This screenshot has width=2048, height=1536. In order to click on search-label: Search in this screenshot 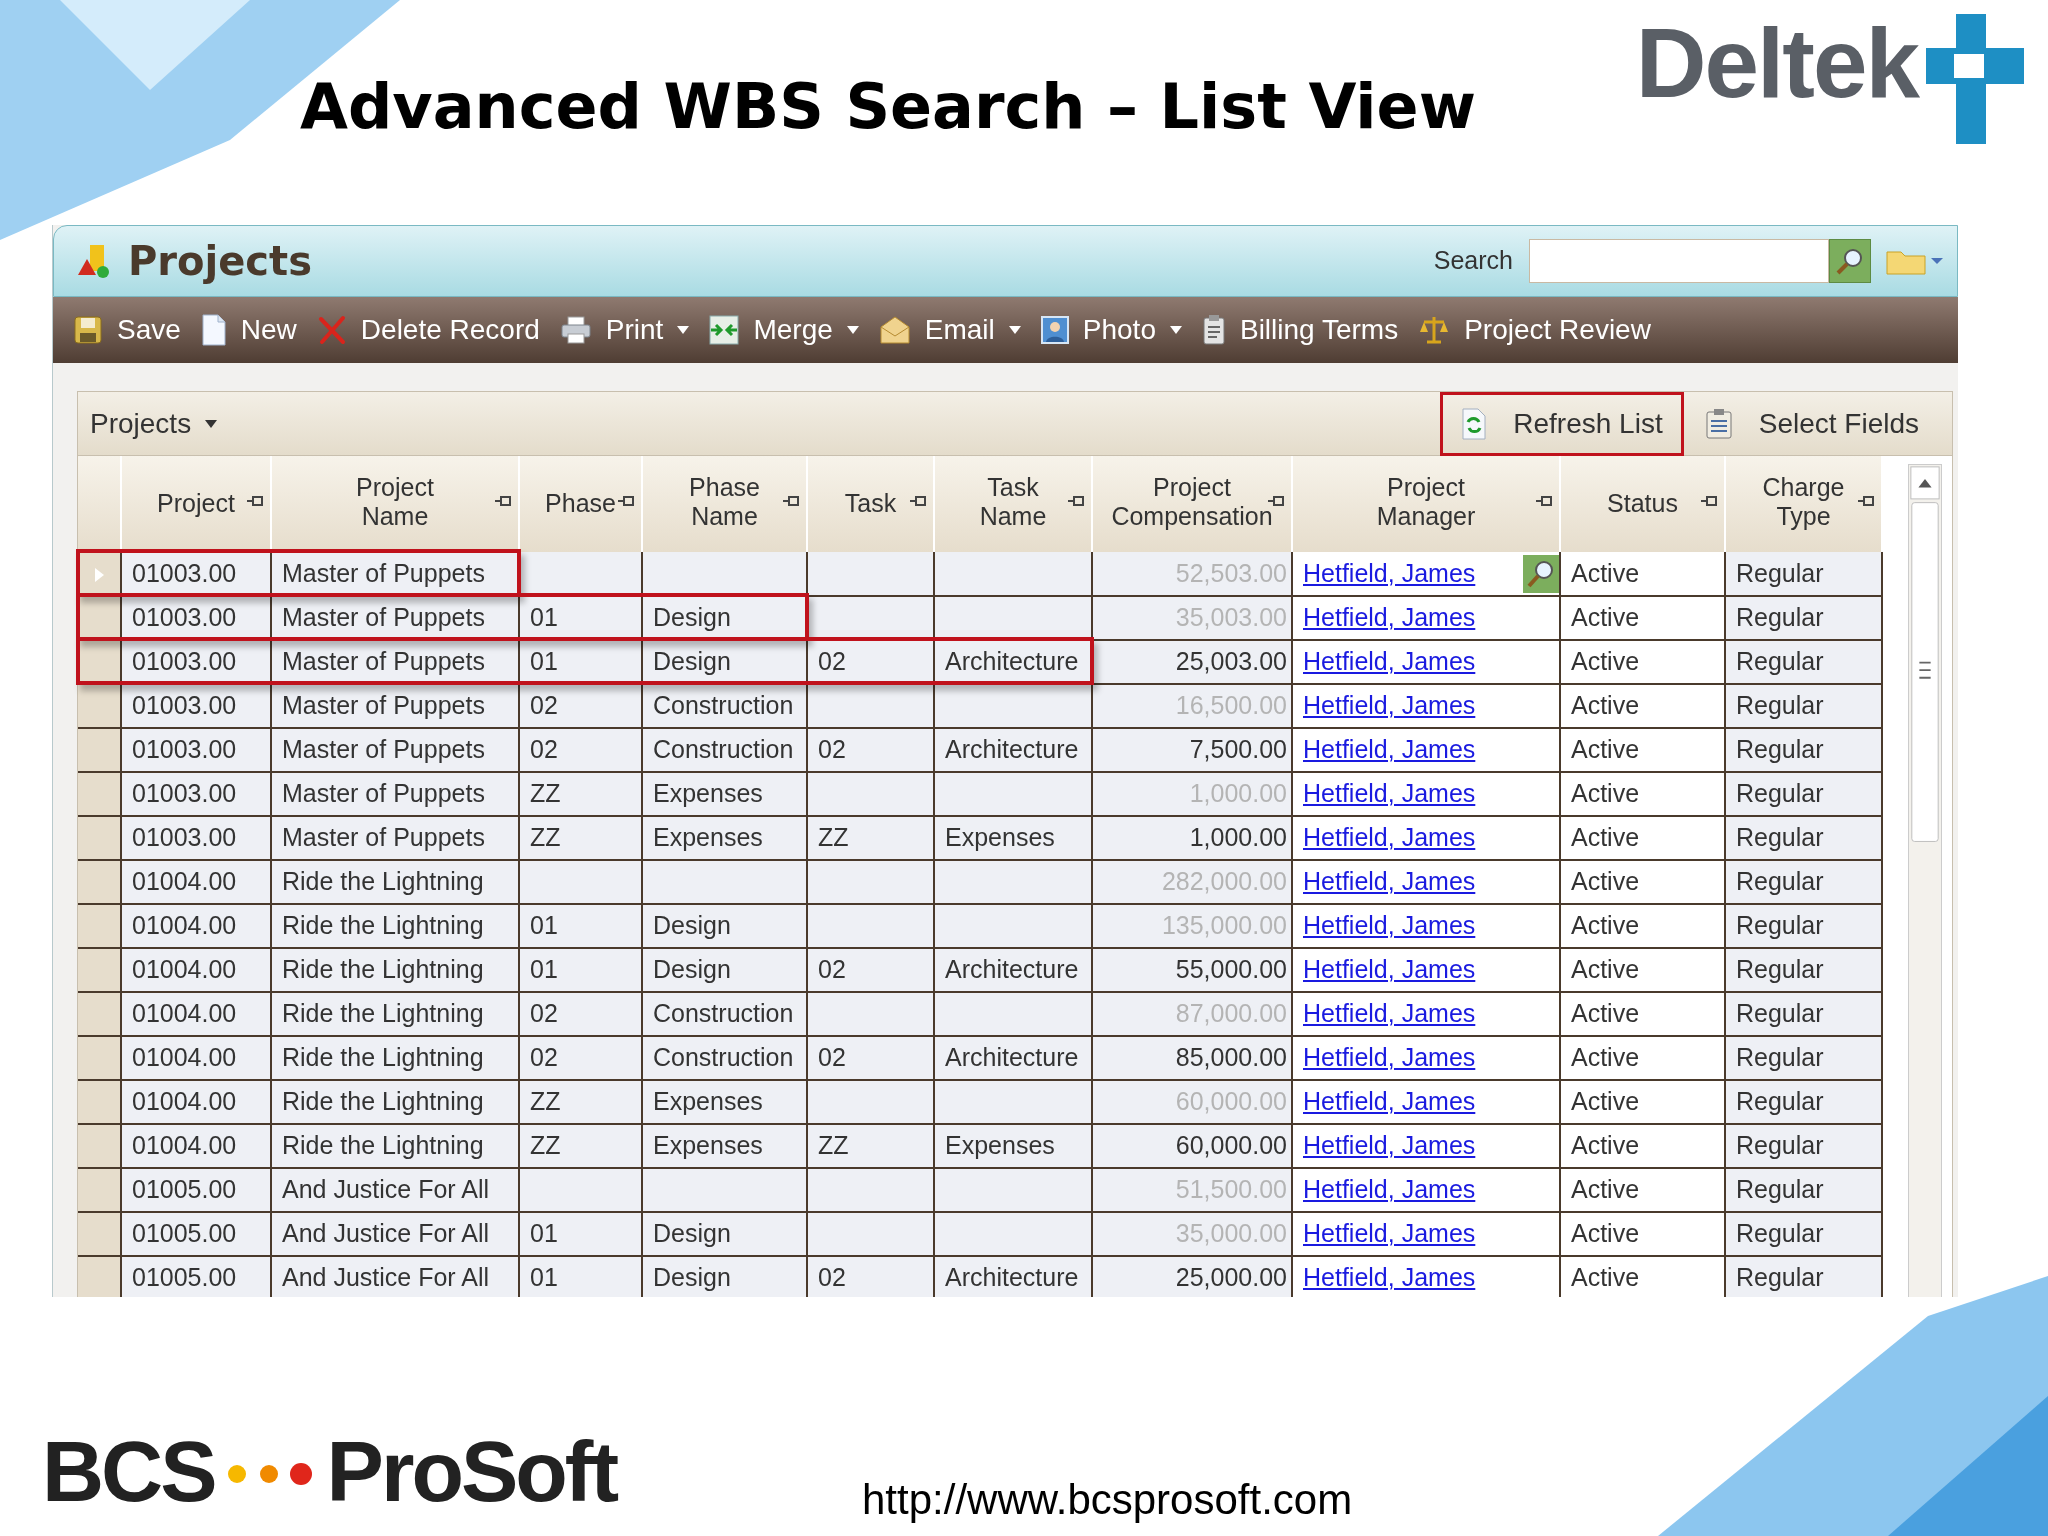, I will do `click(1473, 261)`.